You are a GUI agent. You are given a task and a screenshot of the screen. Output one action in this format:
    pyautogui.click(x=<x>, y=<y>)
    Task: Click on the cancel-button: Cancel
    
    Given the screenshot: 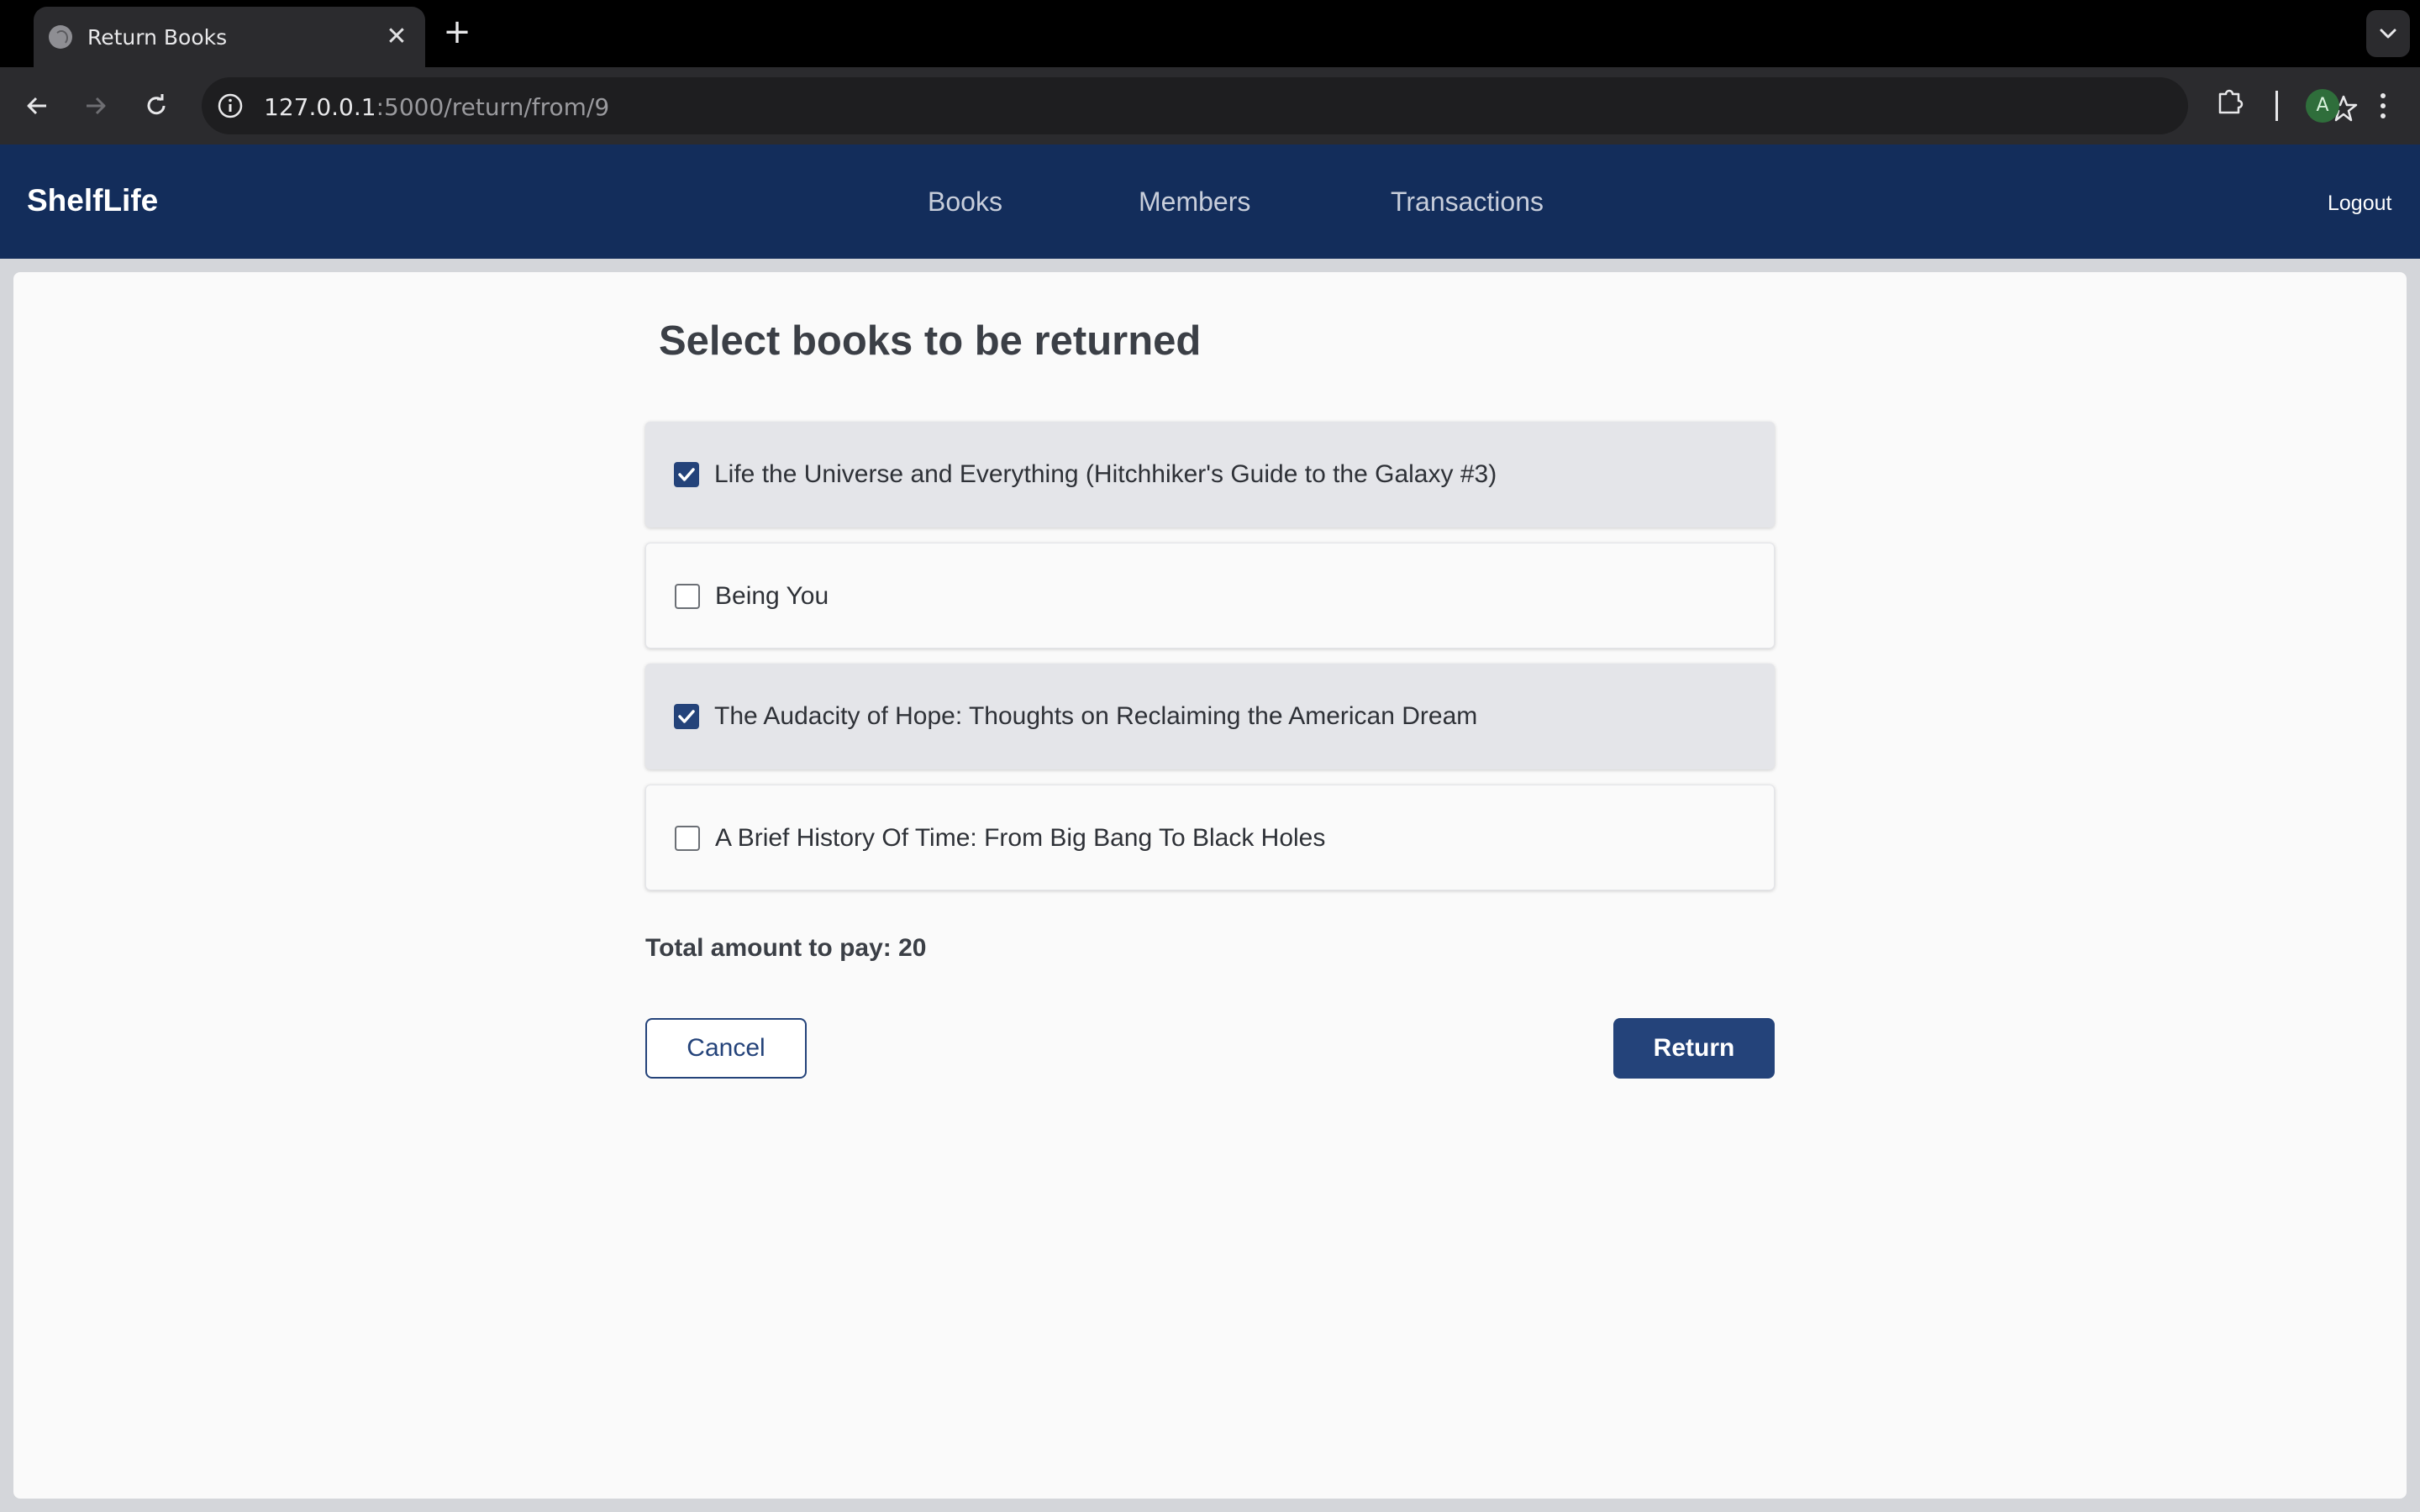 What is the action you would take?
    pyautogui.click(x=726, y=1048)
    